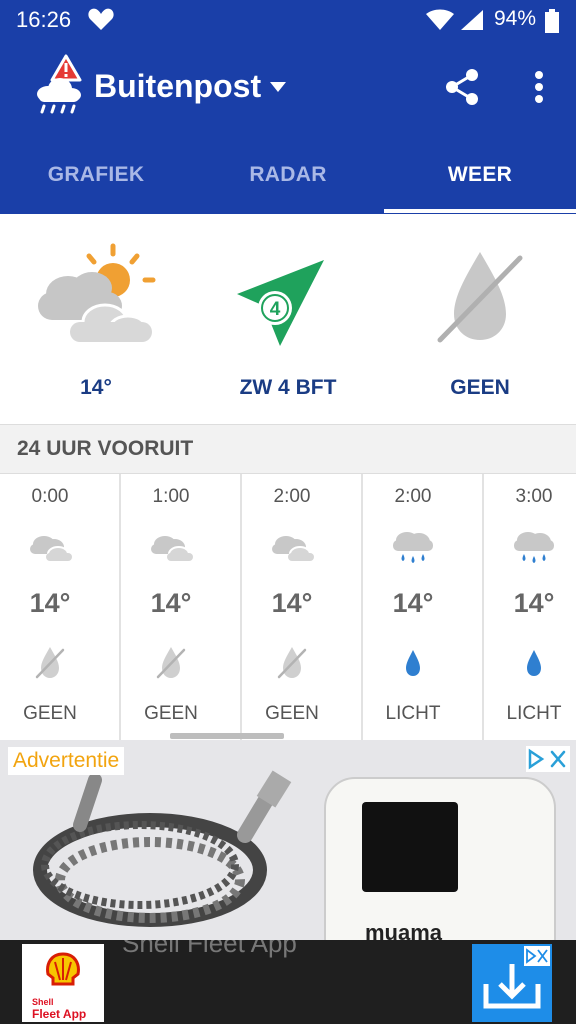 The image size is (576, 1024). Describe the element at coordinates (472, 20) in the screenshot. I see `signal-icon` at that location.